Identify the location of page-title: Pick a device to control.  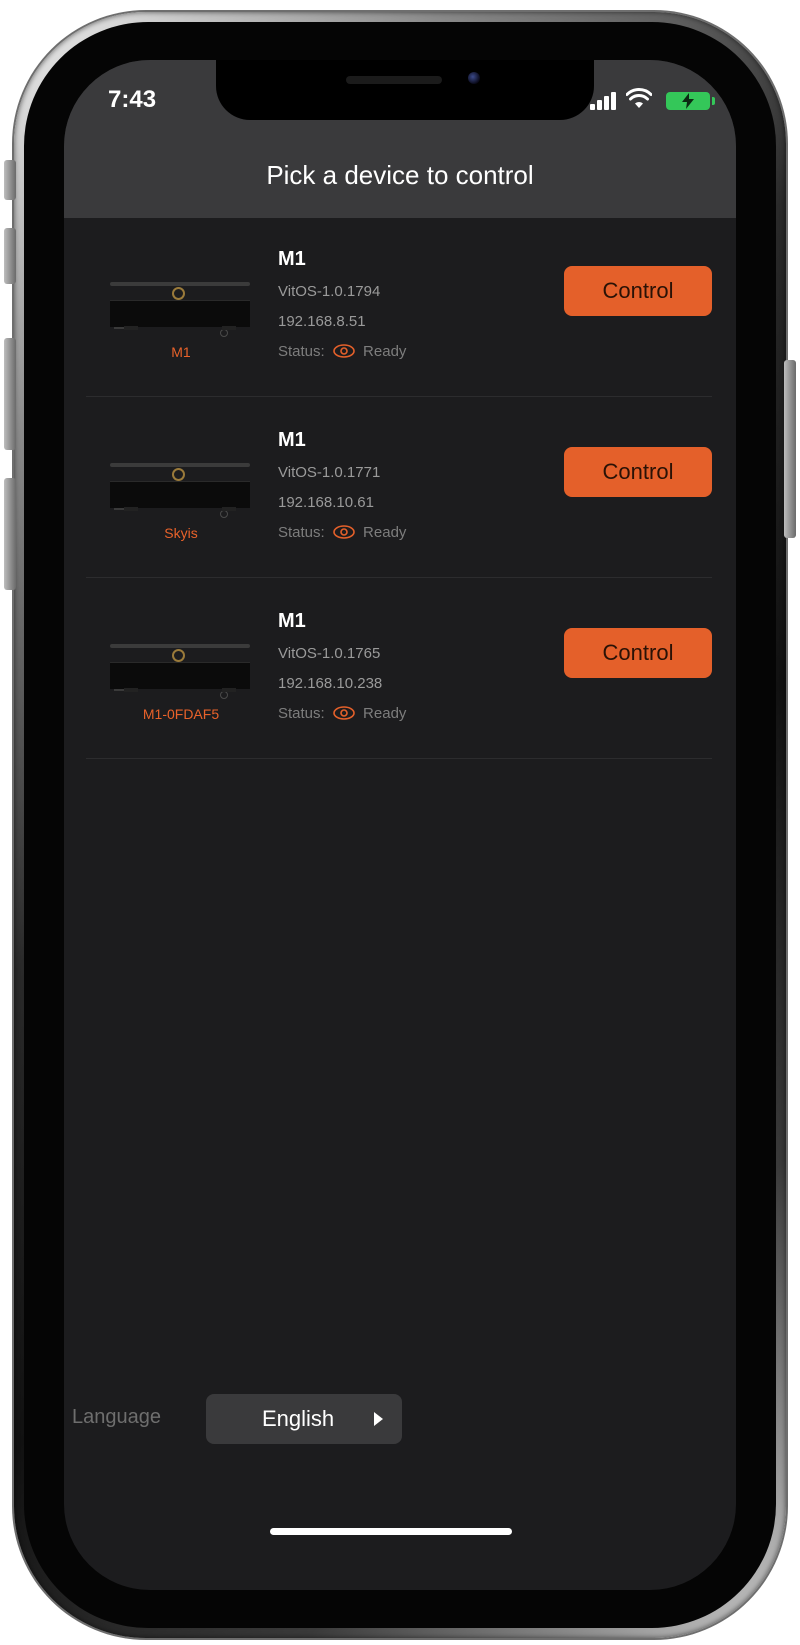
(400, 175).